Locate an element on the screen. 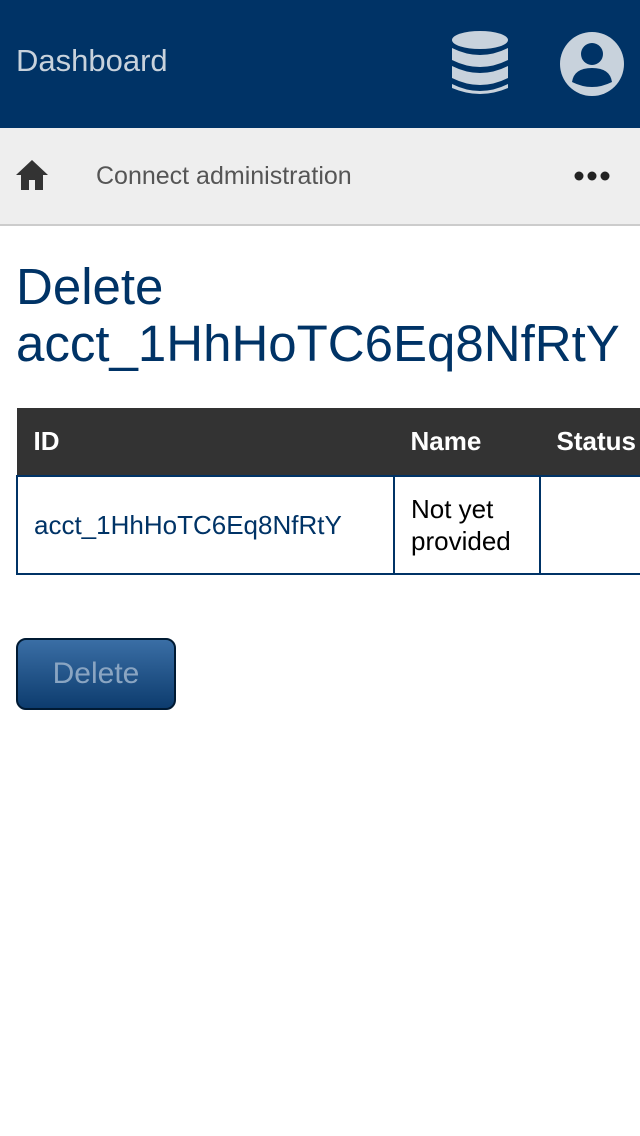 The width and height of the screenshot is (640, 1136). table-row: acct_1HhHoTC6Eq8NfRtY Not yet provided is located at coordinates (328, 524).